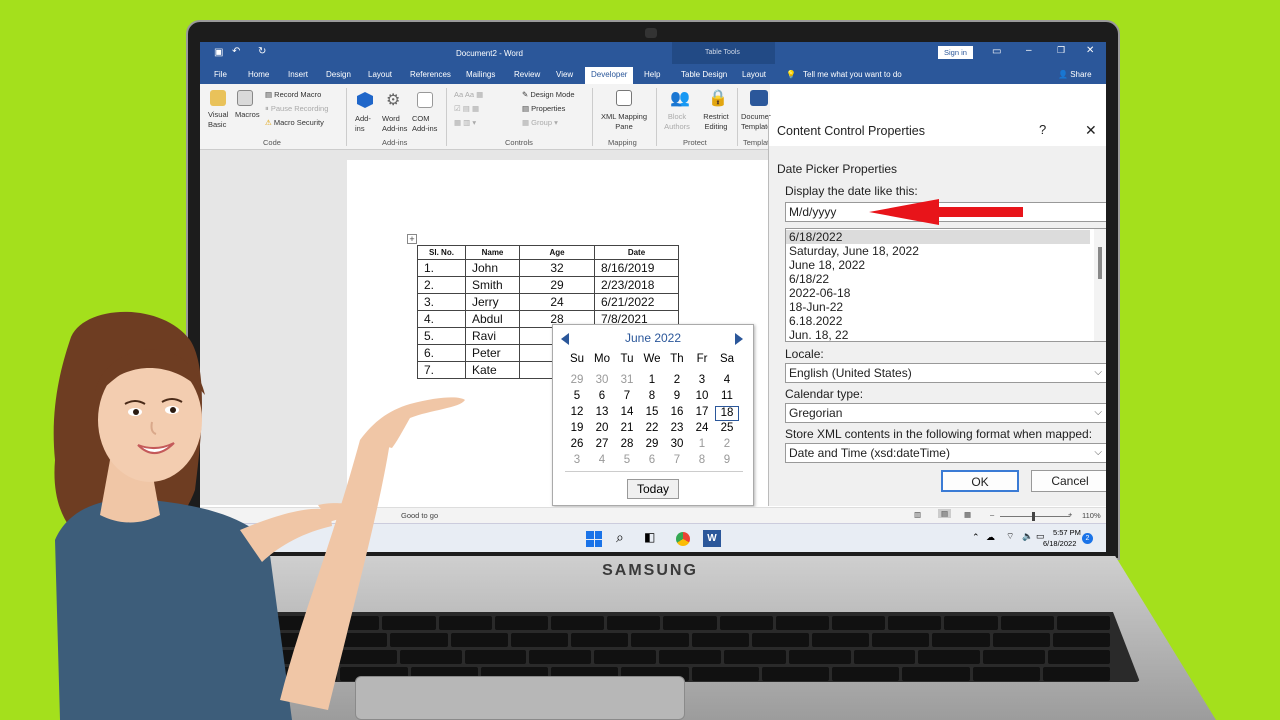 Image resolution: width=1280 pixels, height=720 pixels. What do you see at coordinates (627, 444) in the screenshot?
I see `calendar-day: 28` at bounding box center [627, 444].